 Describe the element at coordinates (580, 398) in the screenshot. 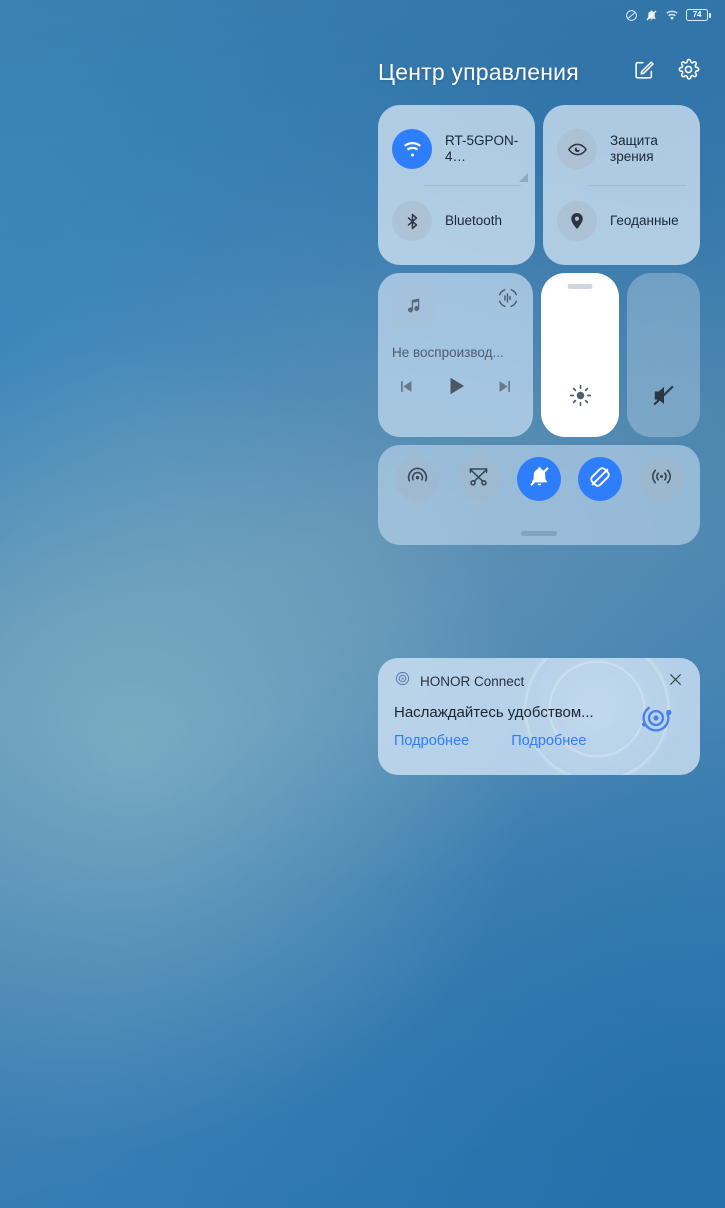

I see `brightness-sun-icon` at that location.